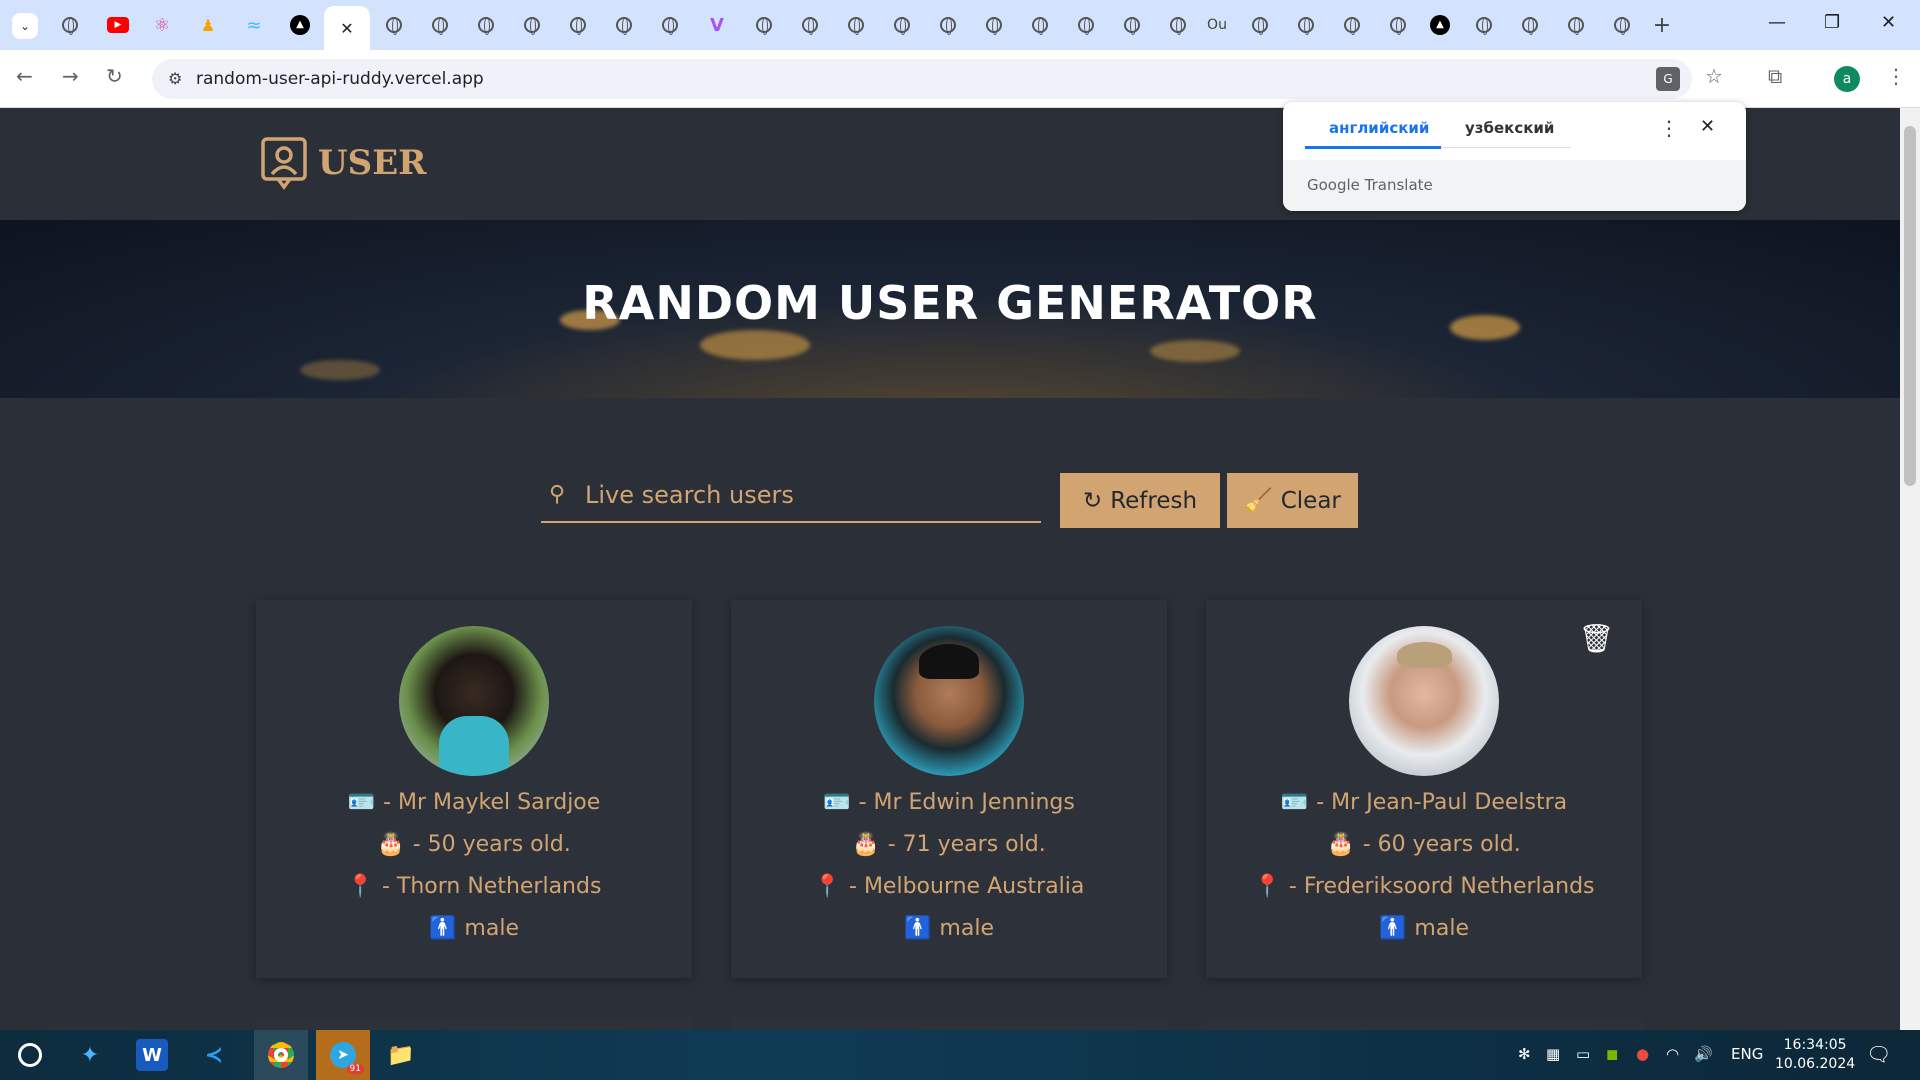 This screenshot has width=1920, height=1080. What do you see at coordinates (70, 76) in the screenshot?
I see `forward-icon: →` at bounding box center [70, 76].